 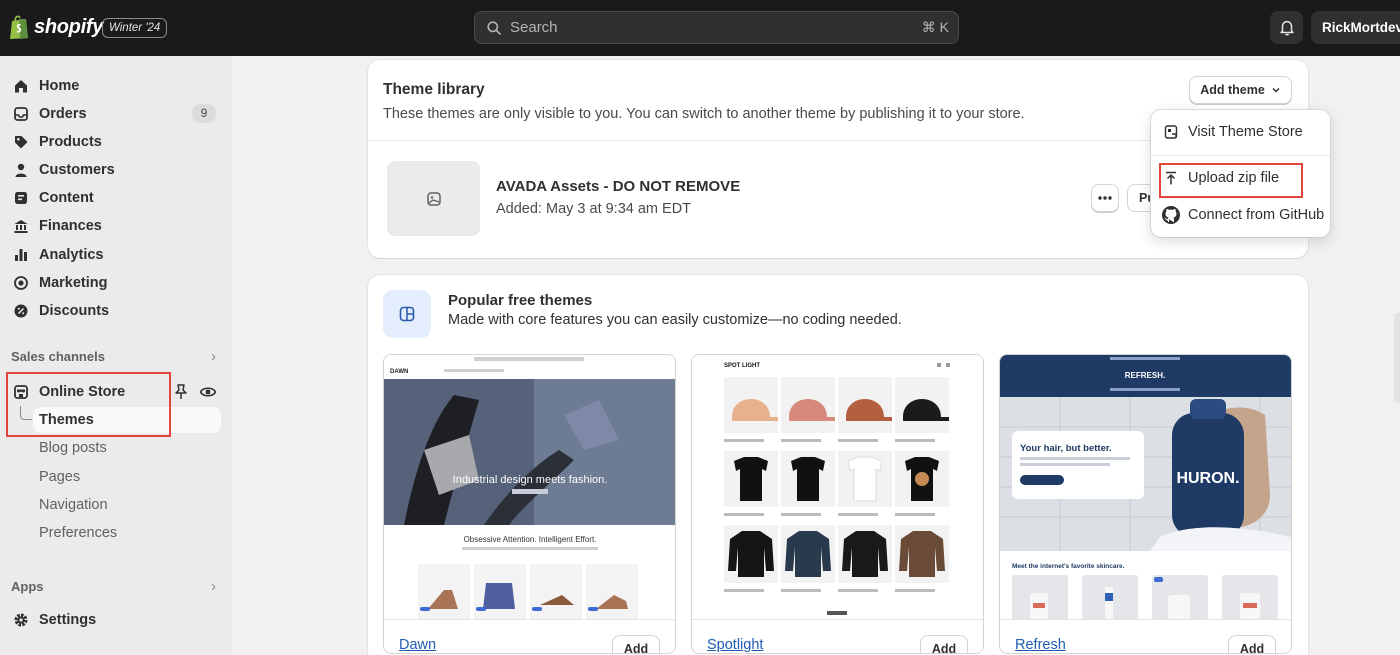 I want to click on theme-card-spotlight: SPOT LIGHT Spotlight Add, so click(x=837, y=504).